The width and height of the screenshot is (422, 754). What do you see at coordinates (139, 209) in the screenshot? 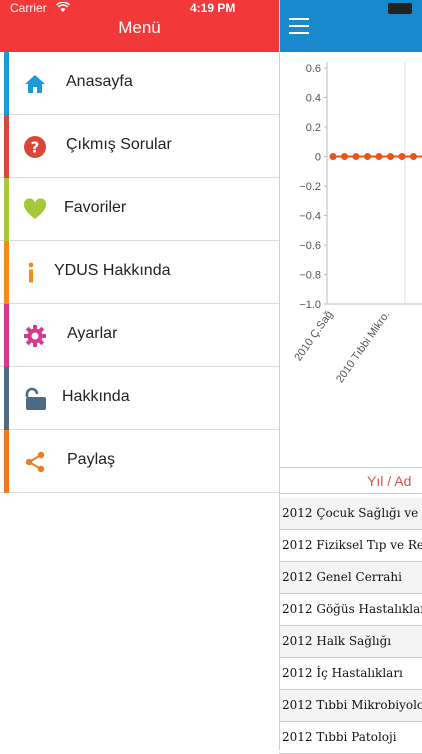
I see `menu-item-favoriler: Favoriler` at bounding box center [139, 209].